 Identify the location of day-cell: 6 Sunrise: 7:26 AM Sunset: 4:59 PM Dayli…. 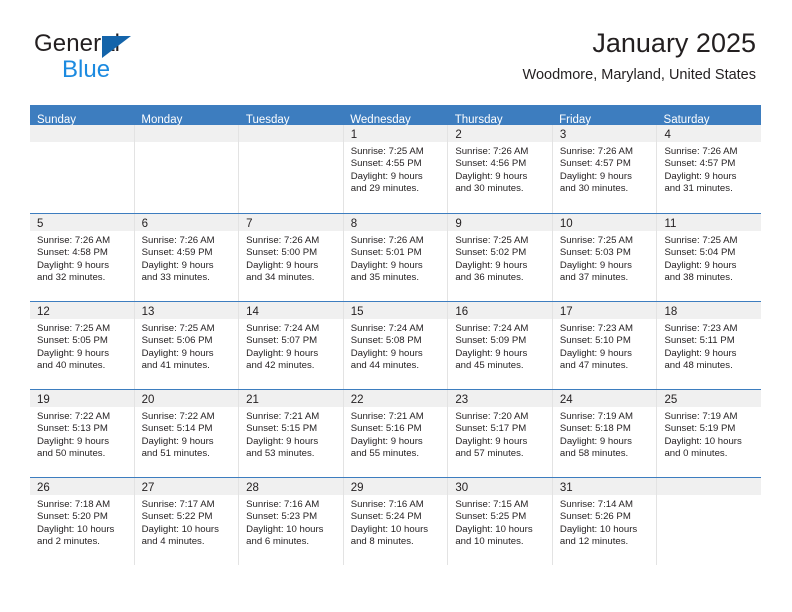
(187, 257).